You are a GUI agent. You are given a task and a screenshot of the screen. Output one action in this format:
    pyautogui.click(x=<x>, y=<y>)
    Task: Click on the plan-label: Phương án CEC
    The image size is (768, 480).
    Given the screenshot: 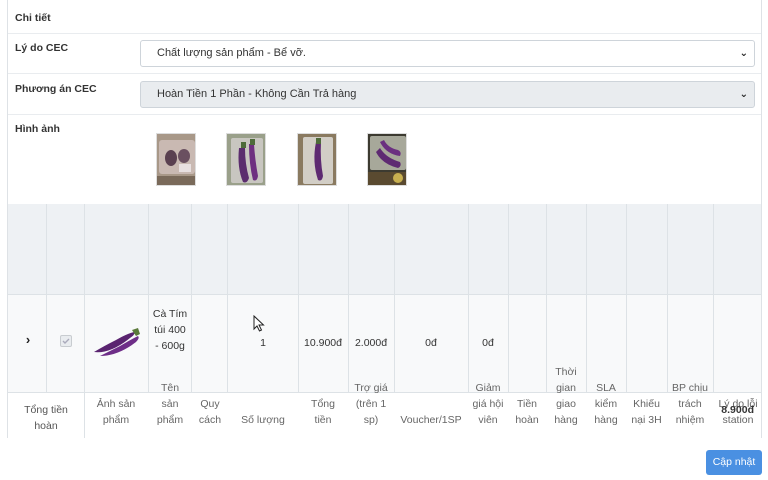 What is the action you would take?
    pyautogui.click(x=56, y=89)
    